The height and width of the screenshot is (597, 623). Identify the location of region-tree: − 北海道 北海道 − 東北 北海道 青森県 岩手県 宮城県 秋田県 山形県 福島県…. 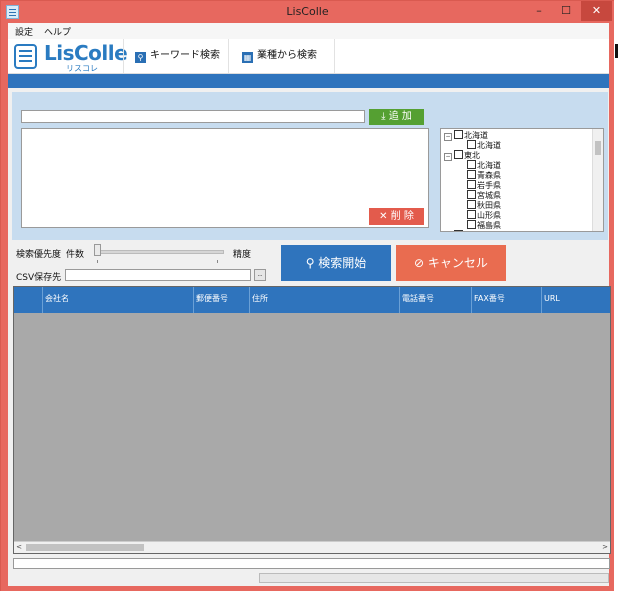
(522, 180).